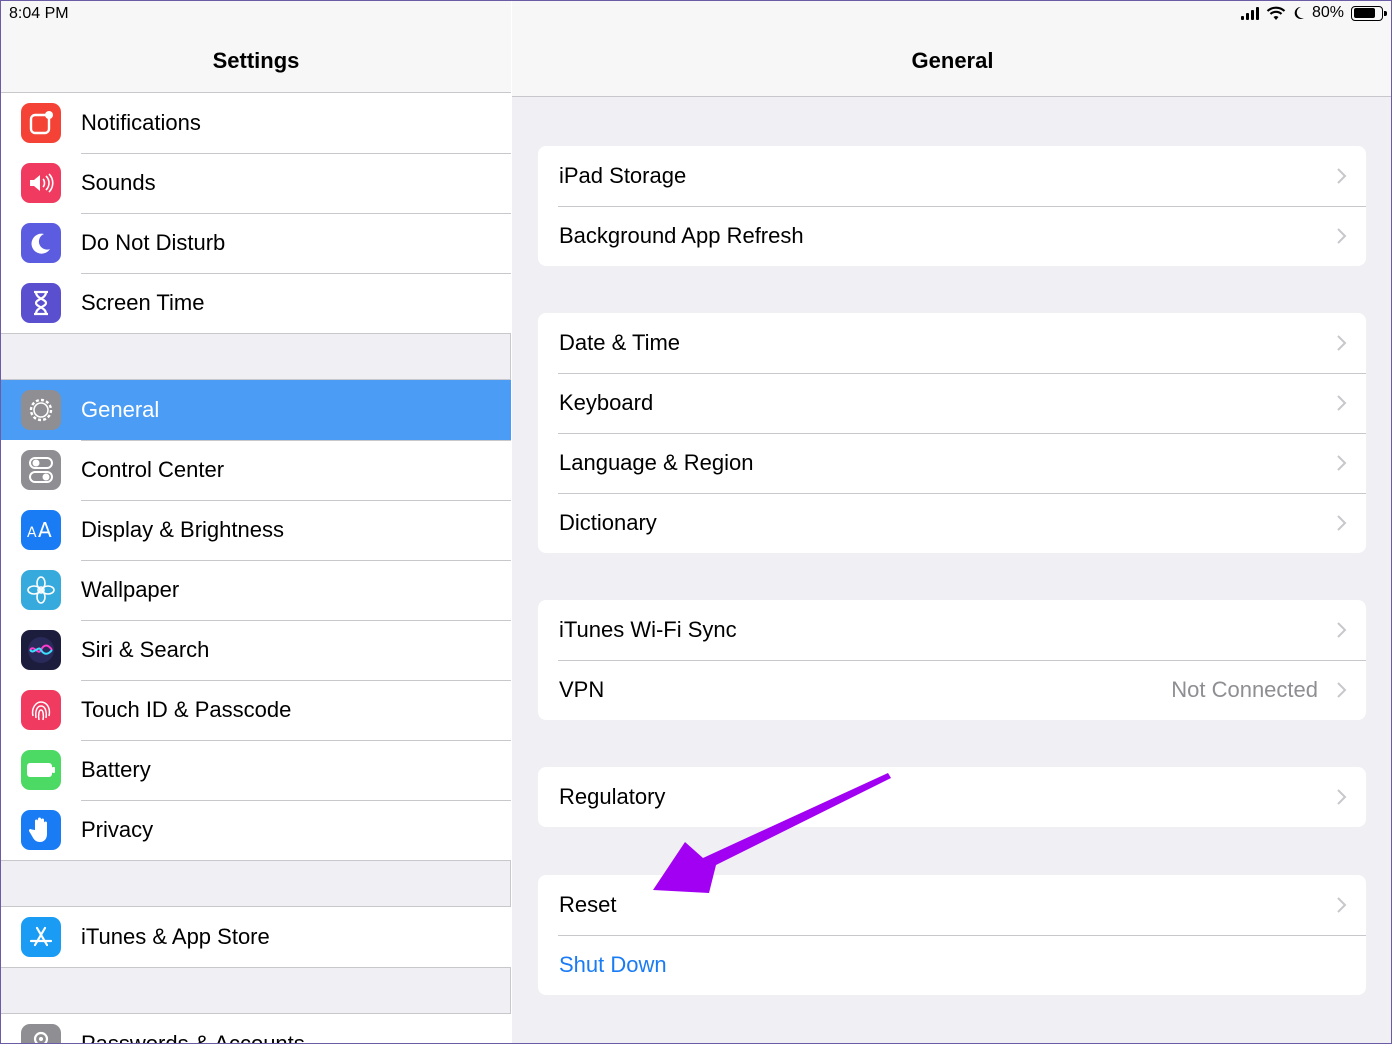  What do you see at coordinates (681, 235) in the screenshot?
I see `row-label: Background App Refresh` at bounding box center [681, 235].